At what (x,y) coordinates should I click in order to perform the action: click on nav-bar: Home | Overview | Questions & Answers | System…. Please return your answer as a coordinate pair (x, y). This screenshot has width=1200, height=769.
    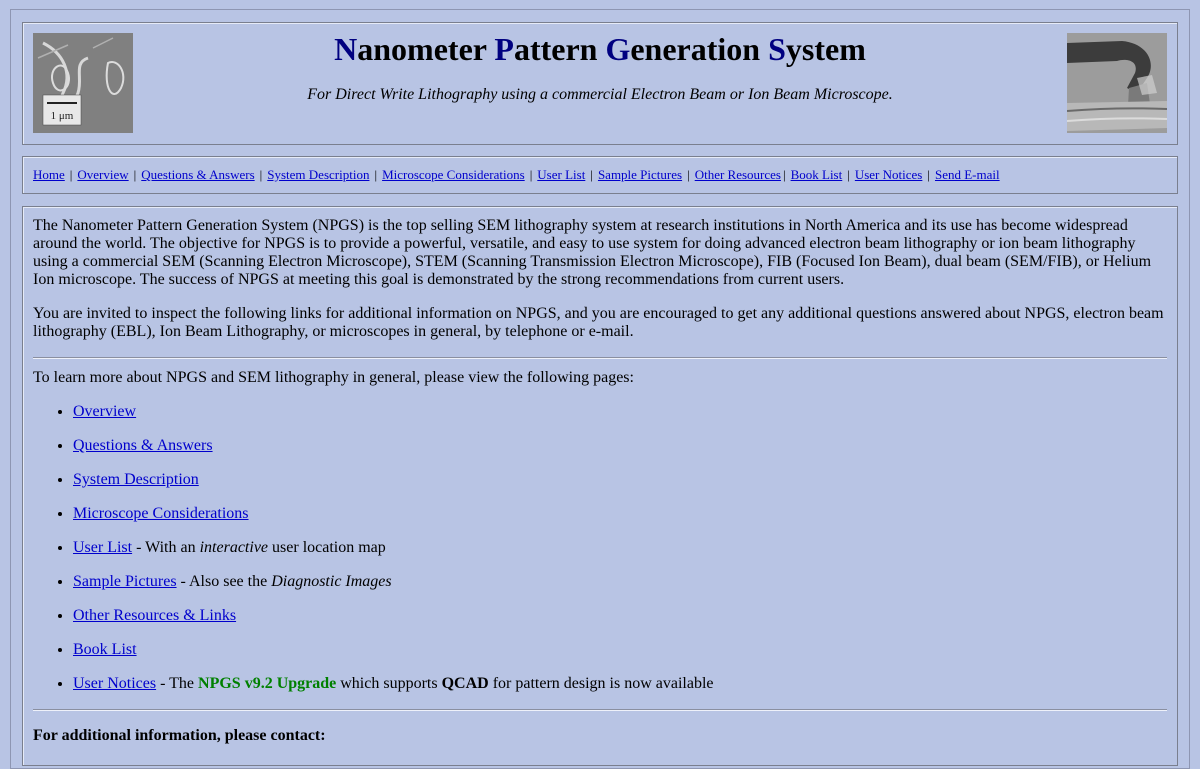
    Looking at the image, I should click on (600, 175).